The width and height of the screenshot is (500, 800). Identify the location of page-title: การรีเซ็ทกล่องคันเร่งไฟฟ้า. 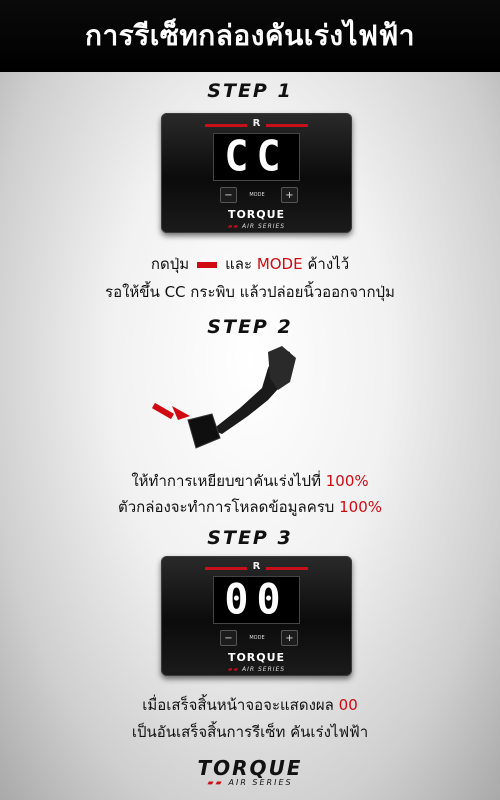
(250, 35).